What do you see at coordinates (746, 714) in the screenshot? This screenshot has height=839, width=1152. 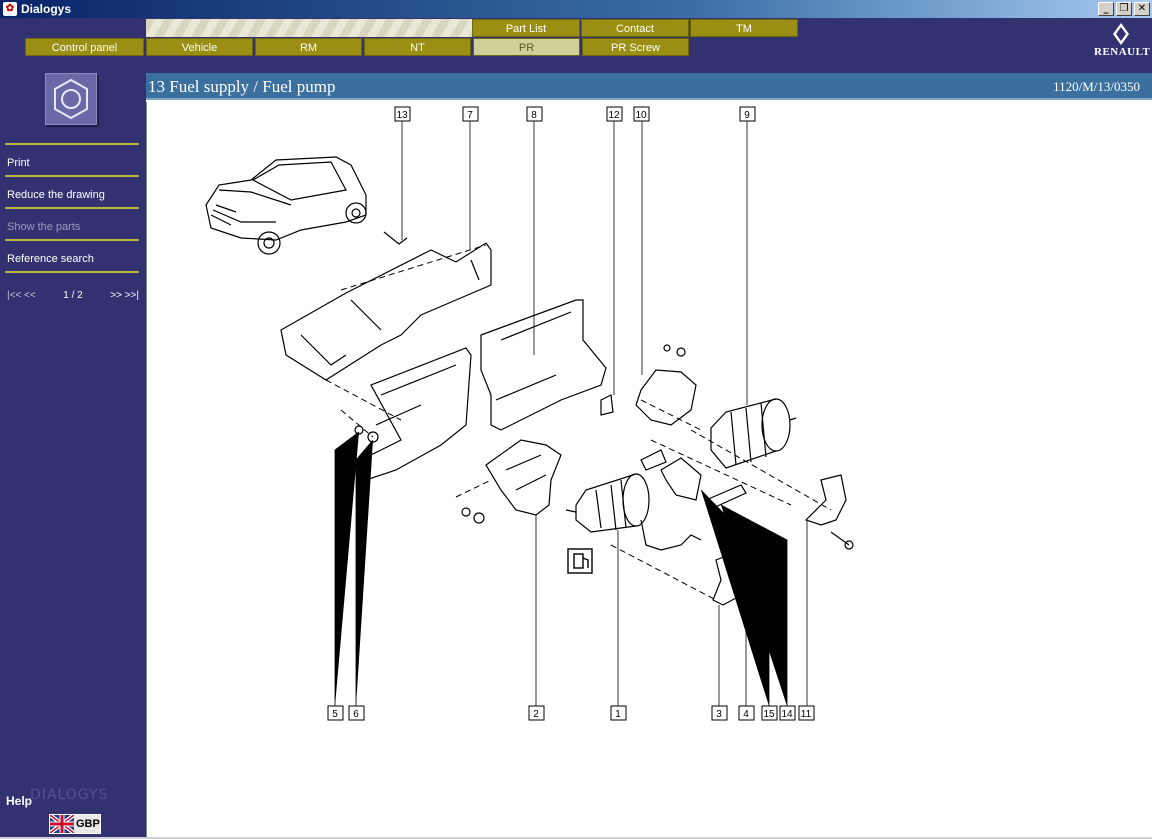 I see `callout-label-4: 4` at bounding box center [746, 714].